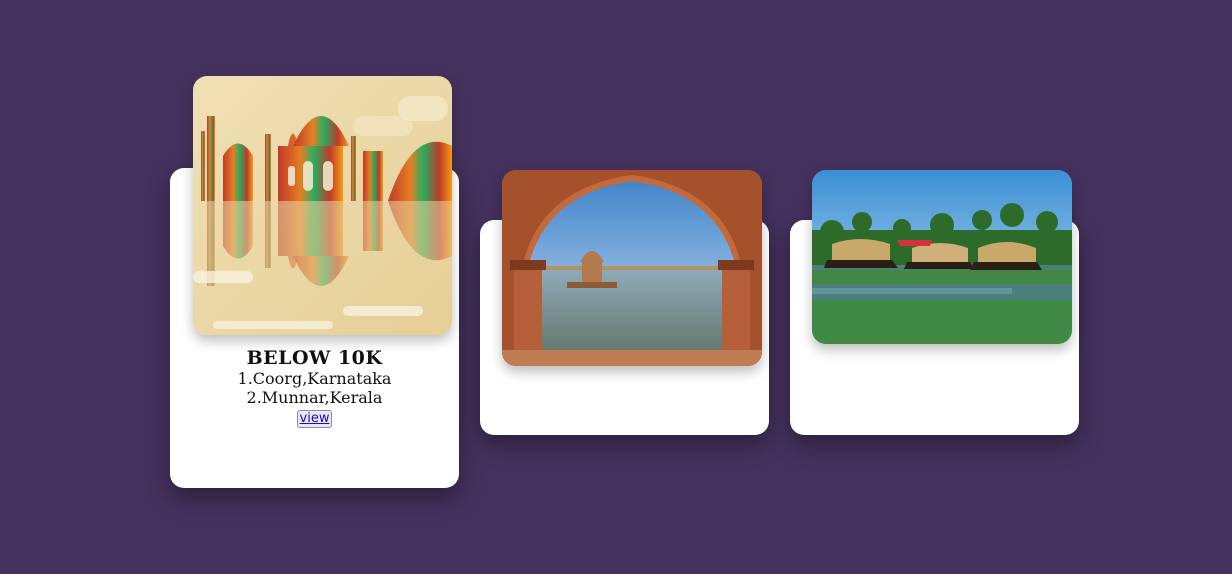 This screenshot has height=574, width=1232. Describe the element at coordinates (314, 358) in the screenshot. I see `card-title: BELOW 10K` at that location.